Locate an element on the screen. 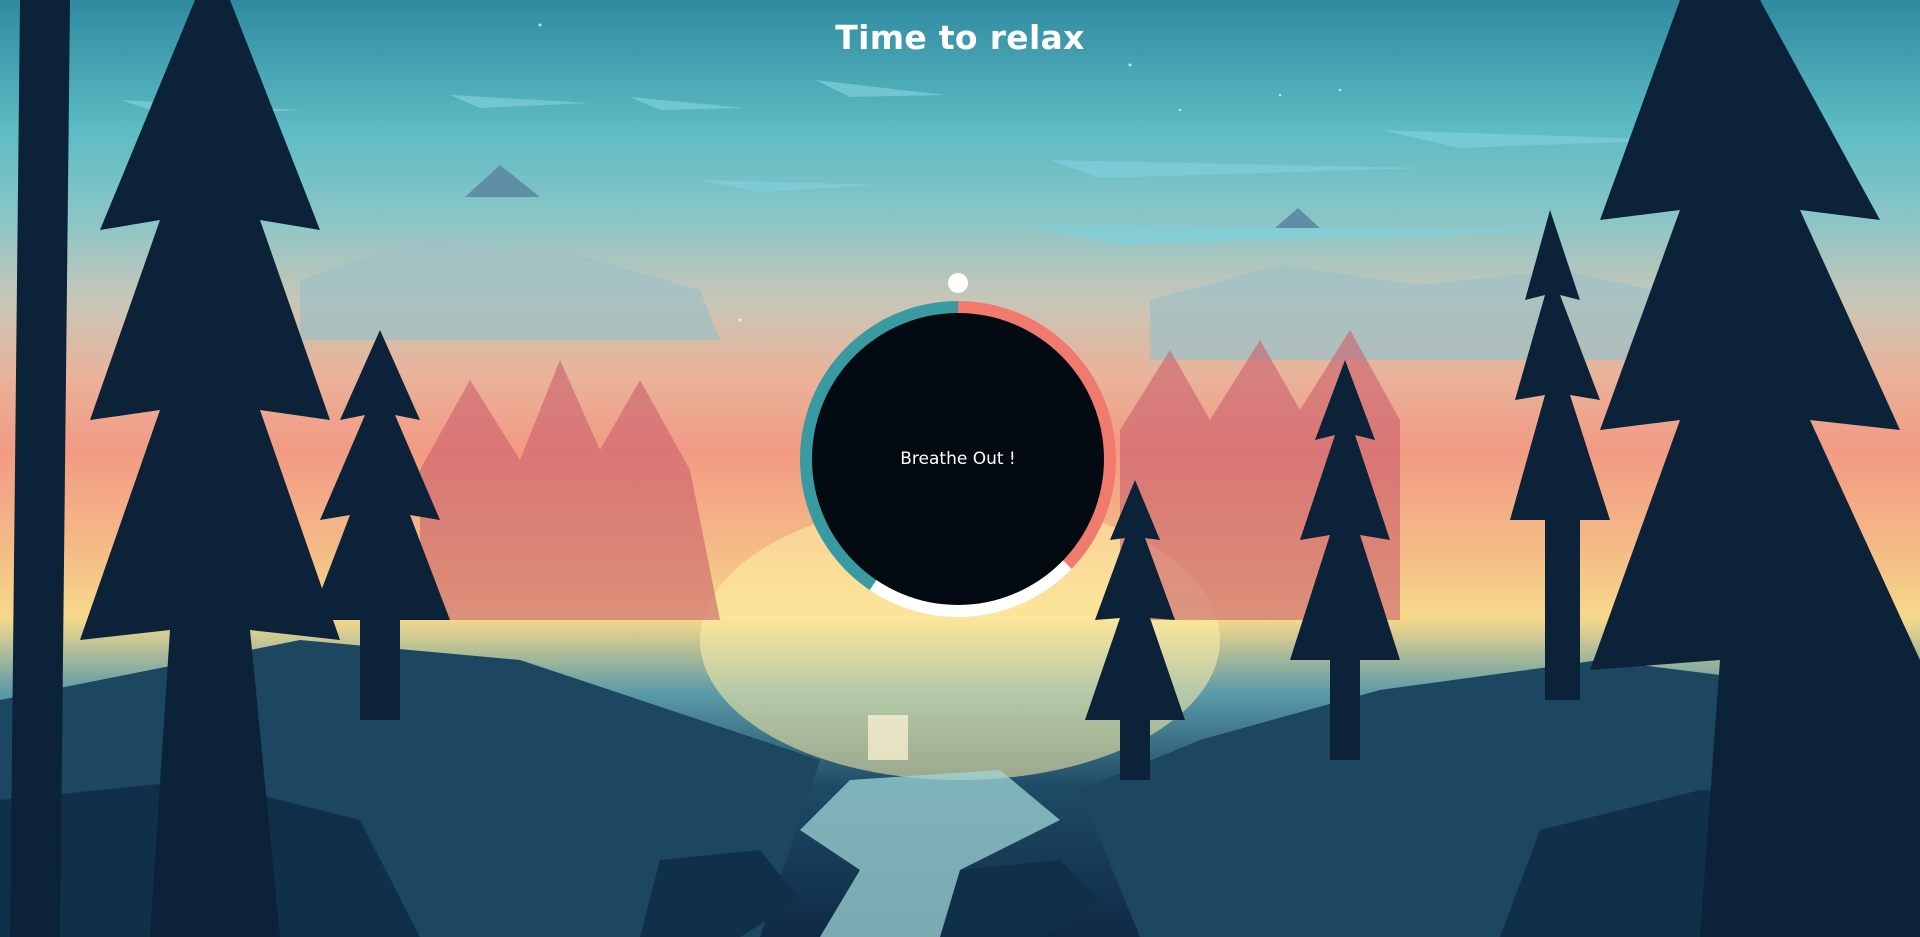 This screenshot has width=1920, height=937. breath-progress-pointer is located at coordinates (958, 283).